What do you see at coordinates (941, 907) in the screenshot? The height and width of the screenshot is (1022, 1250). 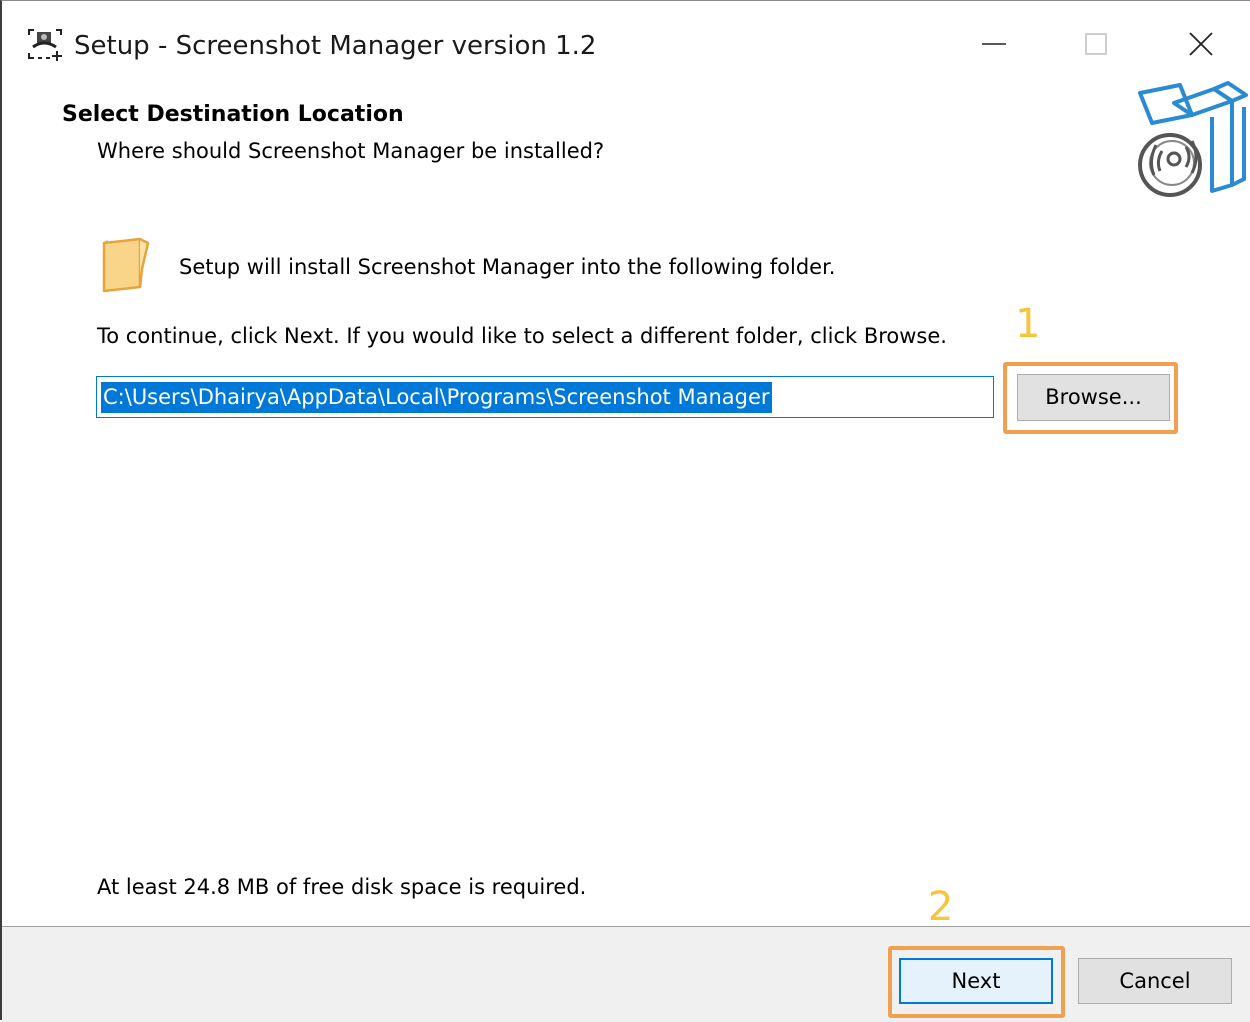 I see `step-2-annotation-number: 2` at bounding box center [941, 907].